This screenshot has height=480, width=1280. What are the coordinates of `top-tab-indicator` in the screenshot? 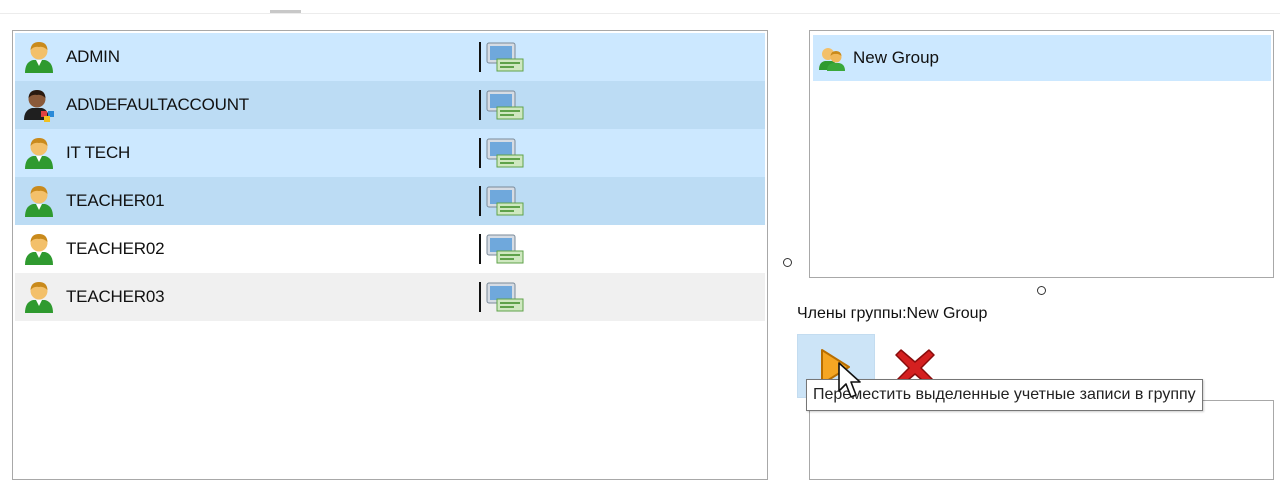 It's located at (285, 6).